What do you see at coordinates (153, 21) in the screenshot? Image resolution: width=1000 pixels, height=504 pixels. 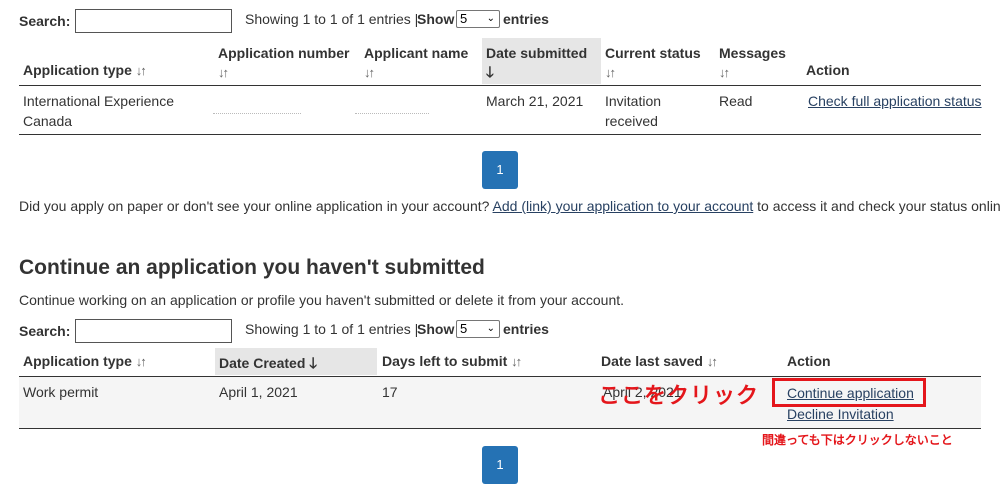 I see `search-input` at bounding box center [153, 21].